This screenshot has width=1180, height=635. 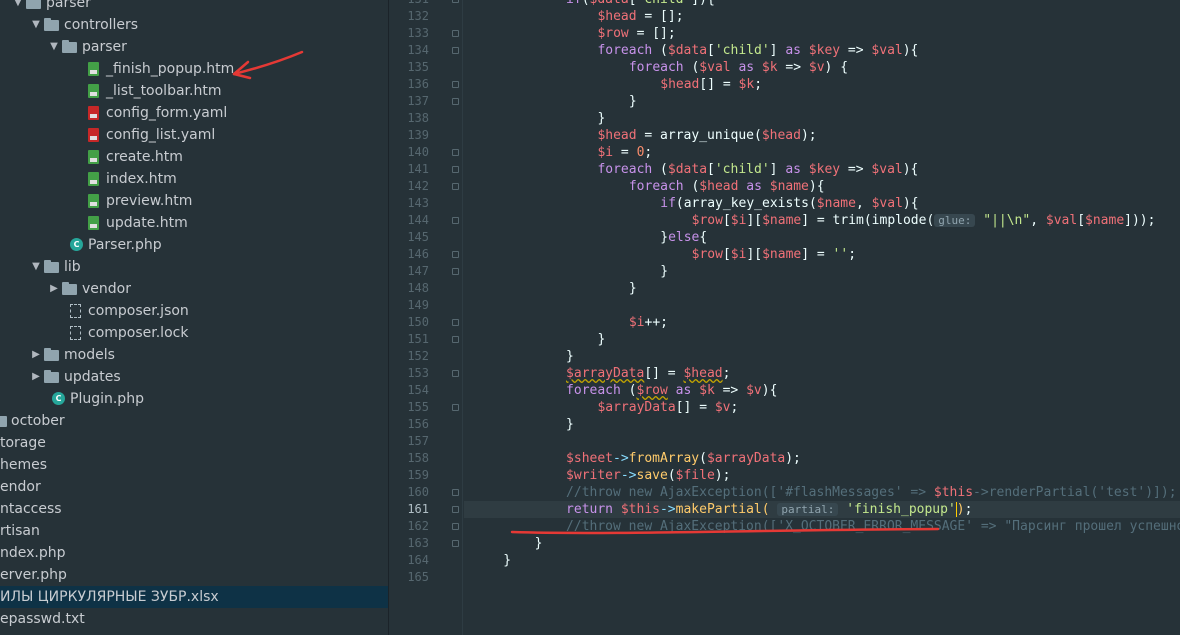 I want to click on tree-item-models: ▶ models, so click(x=194, y=355).